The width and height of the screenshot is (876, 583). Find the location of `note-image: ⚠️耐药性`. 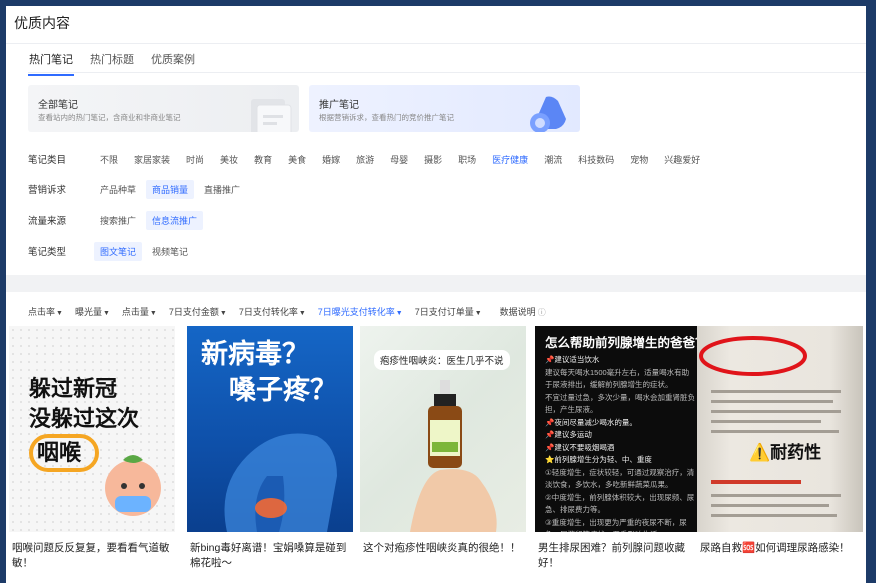

note-image: ⚠️耐药性 is located at coordinates (780, 429).